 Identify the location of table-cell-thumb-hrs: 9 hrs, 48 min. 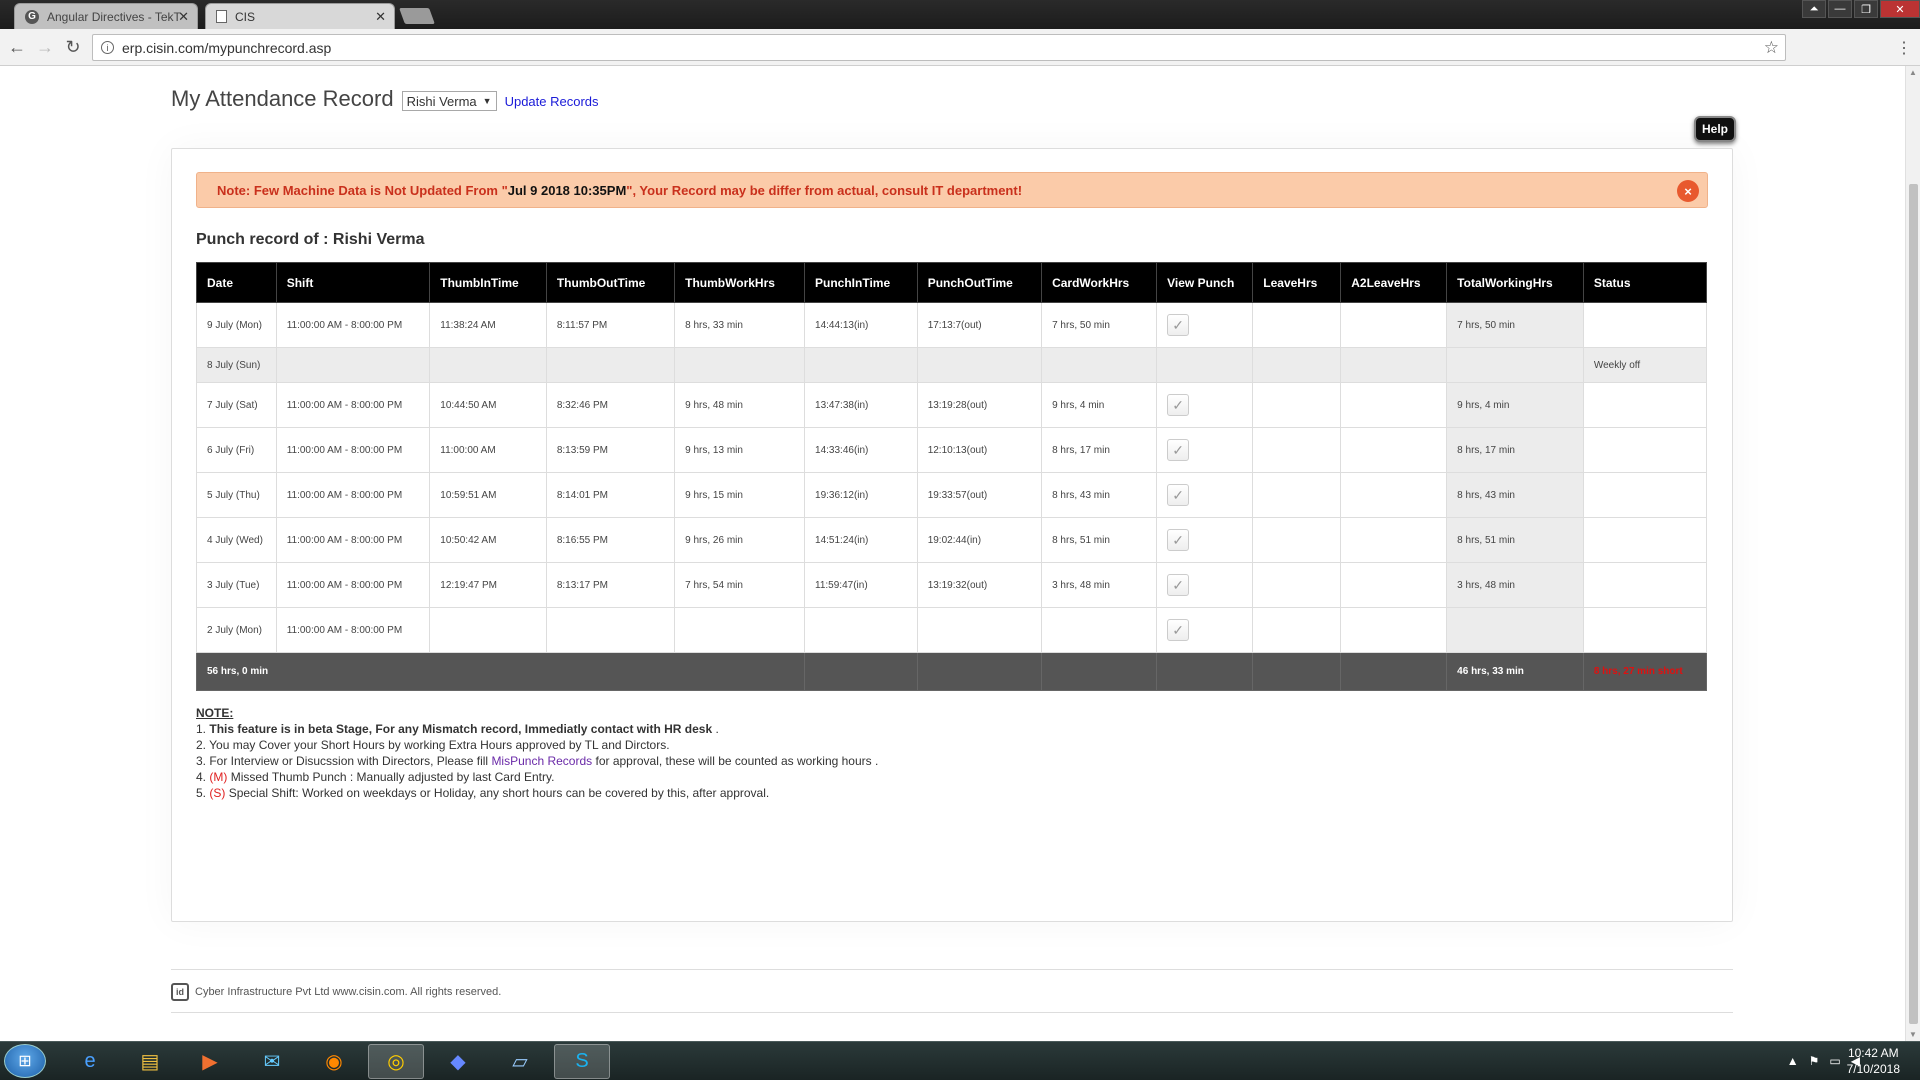
(740, 405).